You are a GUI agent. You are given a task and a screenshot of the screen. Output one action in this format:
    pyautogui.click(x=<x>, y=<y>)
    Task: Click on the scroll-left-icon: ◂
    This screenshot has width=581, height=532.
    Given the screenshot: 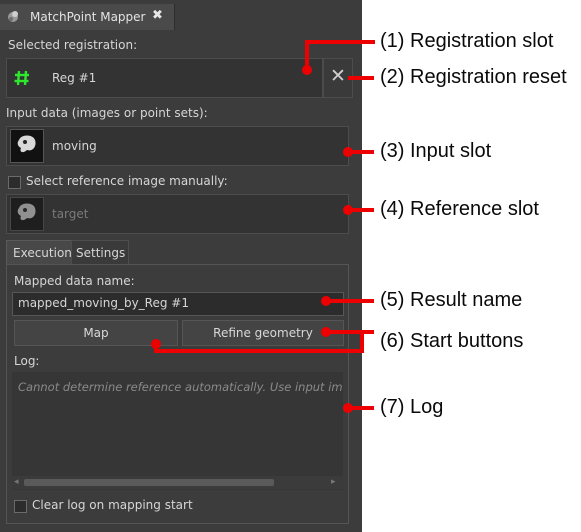 What is the action you would take?
    pyautogui.click(x=16, y=482)
    